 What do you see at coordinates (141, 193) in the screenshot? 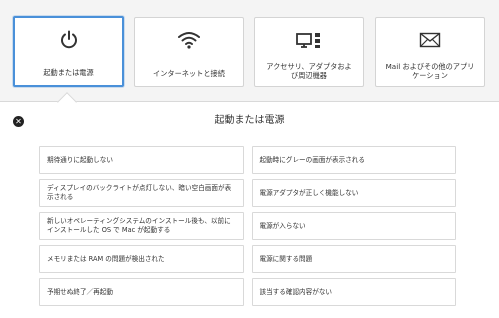
I see `topic-item: ディスプレイのバックライトが点灯しない、暗い空白画面が表示される` at bounding box center [141, 193].